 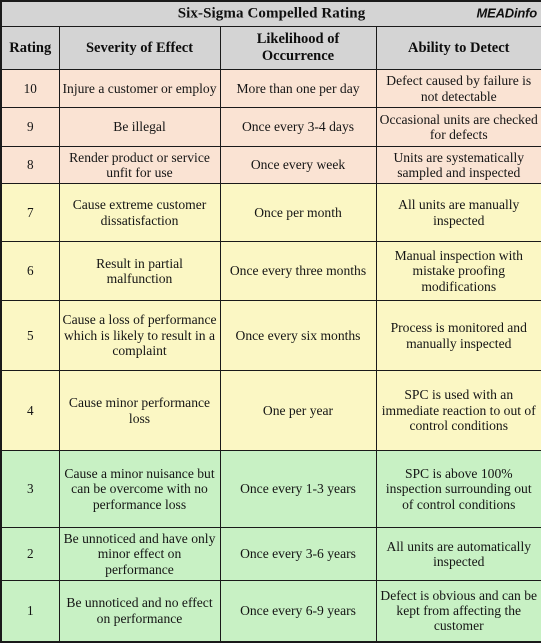 What do you see at coordinates (30, 127) in the screenshot?
I see `cell-rating: 9` at bounding box center [30, 127].